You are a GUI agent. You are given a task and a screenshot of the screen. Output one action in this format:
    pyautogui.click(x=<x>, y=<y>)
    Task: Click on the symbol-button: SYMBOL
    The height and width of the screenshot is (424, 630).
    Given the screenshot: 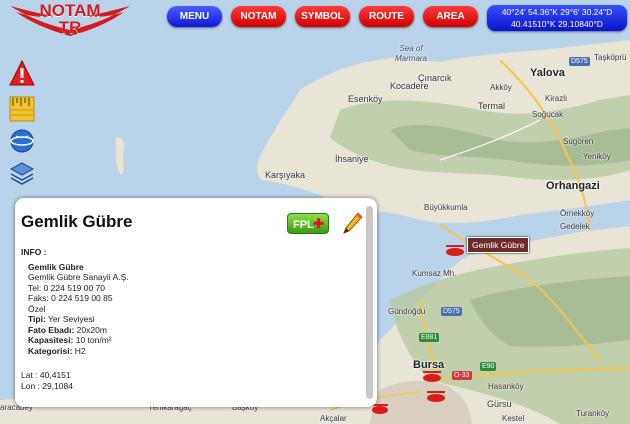 What is the action you would take?
    pyautogui.click(x=322, y=16)
    